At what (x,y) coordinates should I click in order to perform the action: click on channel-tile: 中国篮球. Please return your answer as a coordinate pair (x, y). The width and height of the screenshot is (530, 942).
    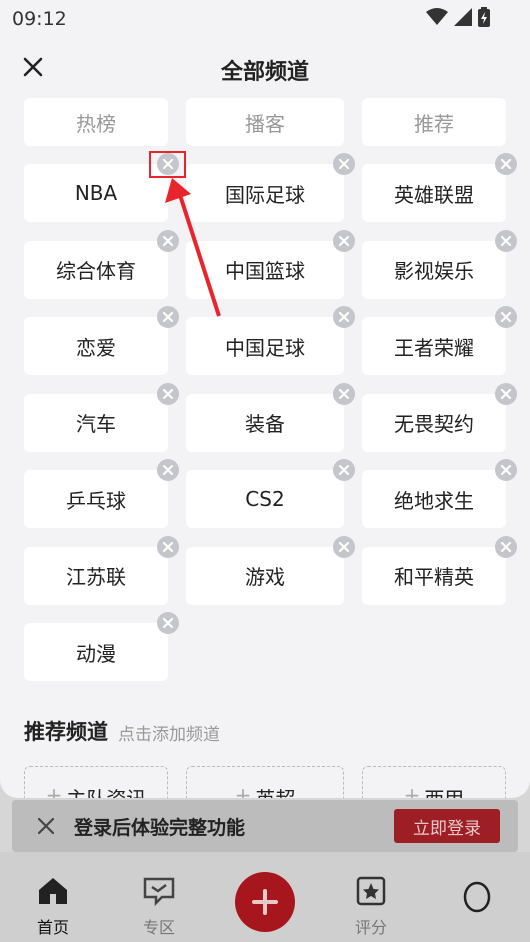
    Looking at the image, I should click on (265, 269).